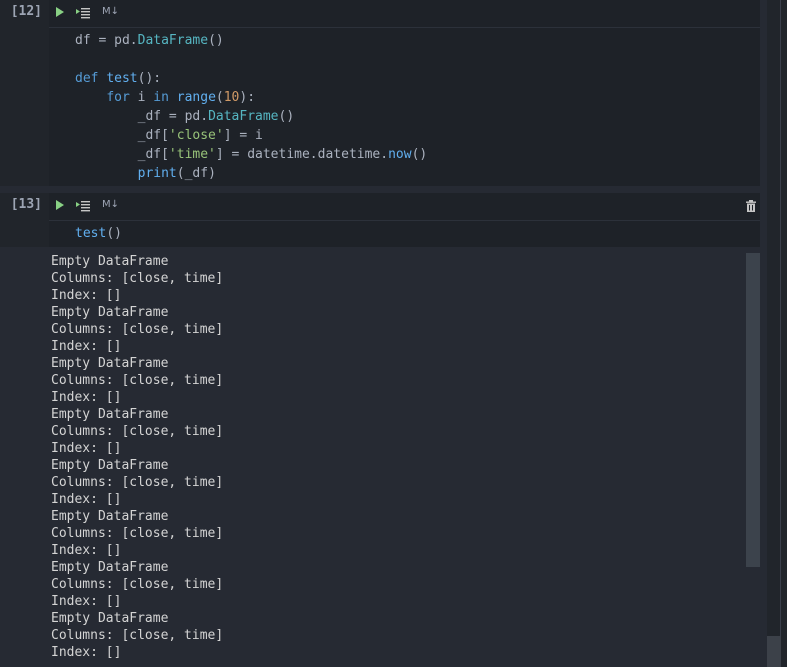  What do you see at coordinates (185, 116) in the screenshot?
I see `code-line-5: _df = pd.DataFrame()` at bounding box center [185, 116].